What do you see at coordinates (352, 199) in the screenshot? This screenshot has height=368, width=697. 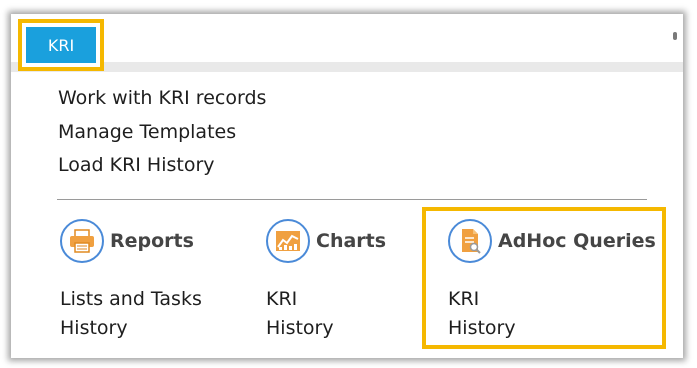 I see `menu-divider` at bounding box center [352, 199].